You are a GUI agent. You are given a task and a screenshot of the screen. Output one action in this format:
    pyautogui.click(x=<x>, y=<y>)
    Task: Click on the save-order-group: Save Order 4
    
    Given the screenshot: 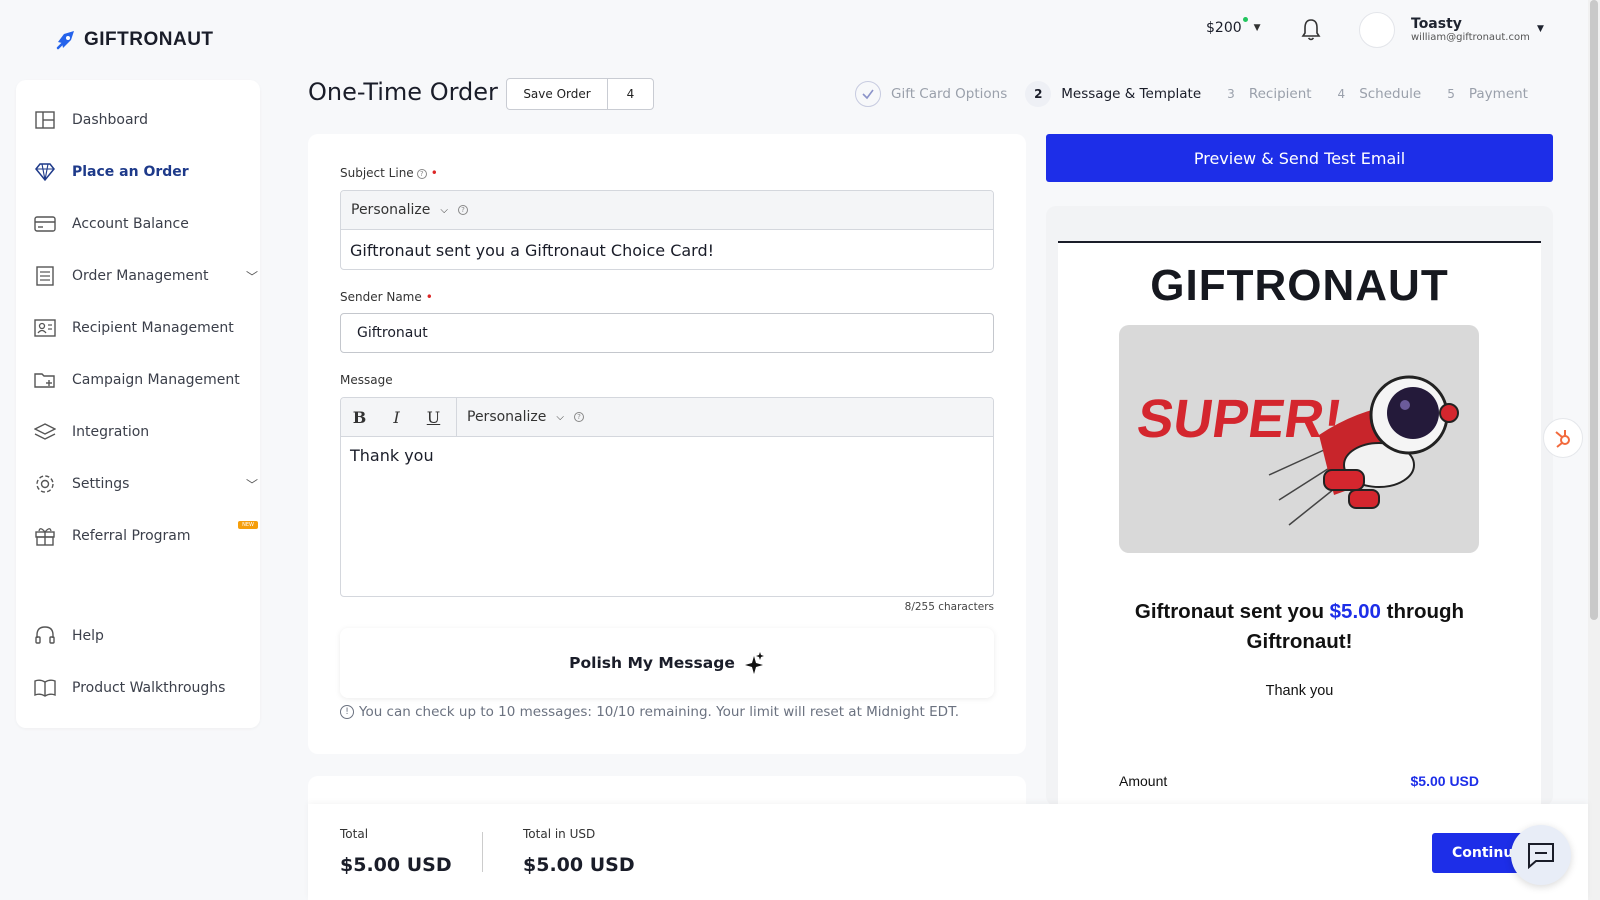 What is the action you would take?
    pyautogui.click(x=580, y=94)
    